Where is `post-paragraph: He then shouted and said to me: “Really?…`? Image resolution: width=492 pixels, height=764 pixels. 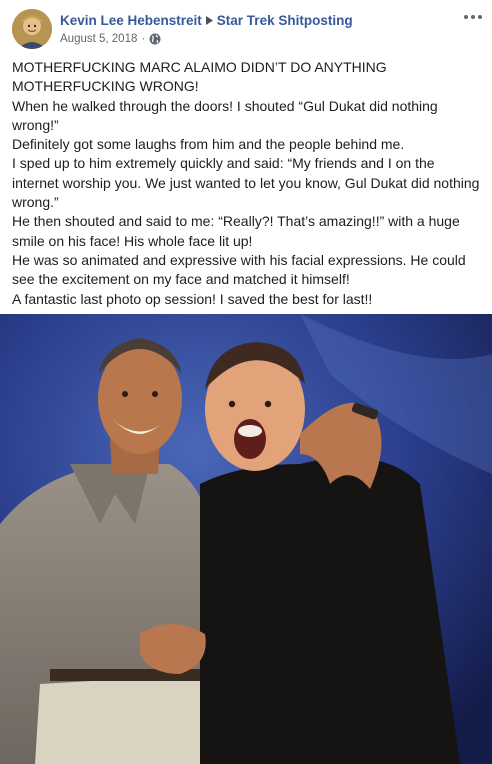
post-paragraph: He then shouted and said to me: “Really?… is located at coordinates (236, 231).